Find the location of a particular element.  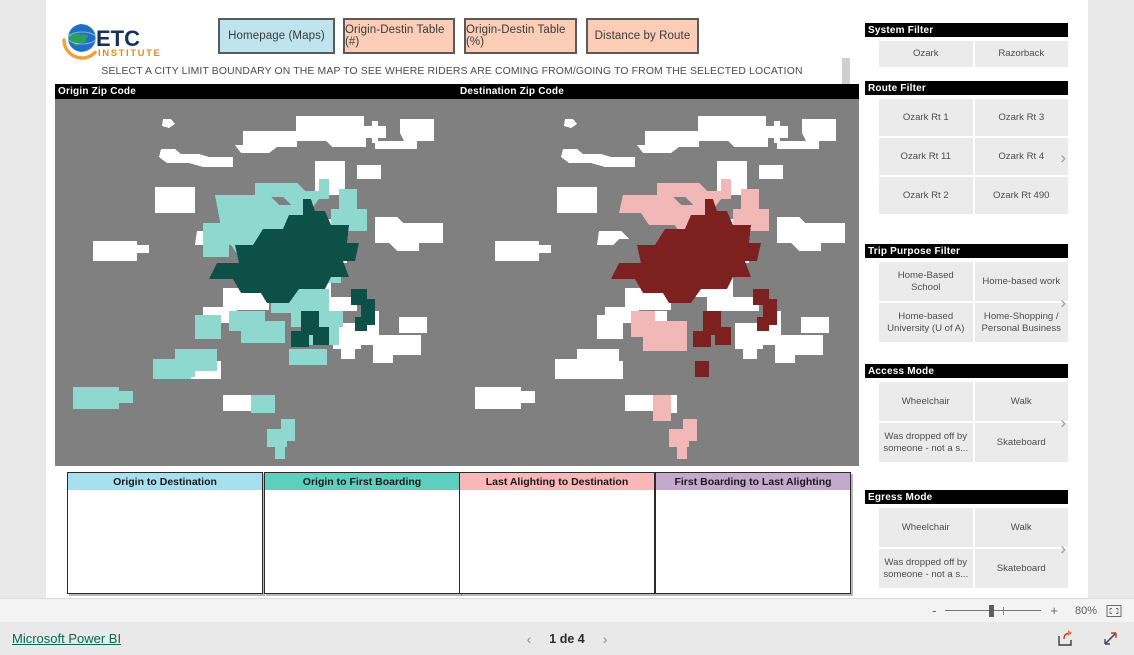

chip-ozark-rt-1: Ozark Rt 1 is located at coordinates (926, 117).